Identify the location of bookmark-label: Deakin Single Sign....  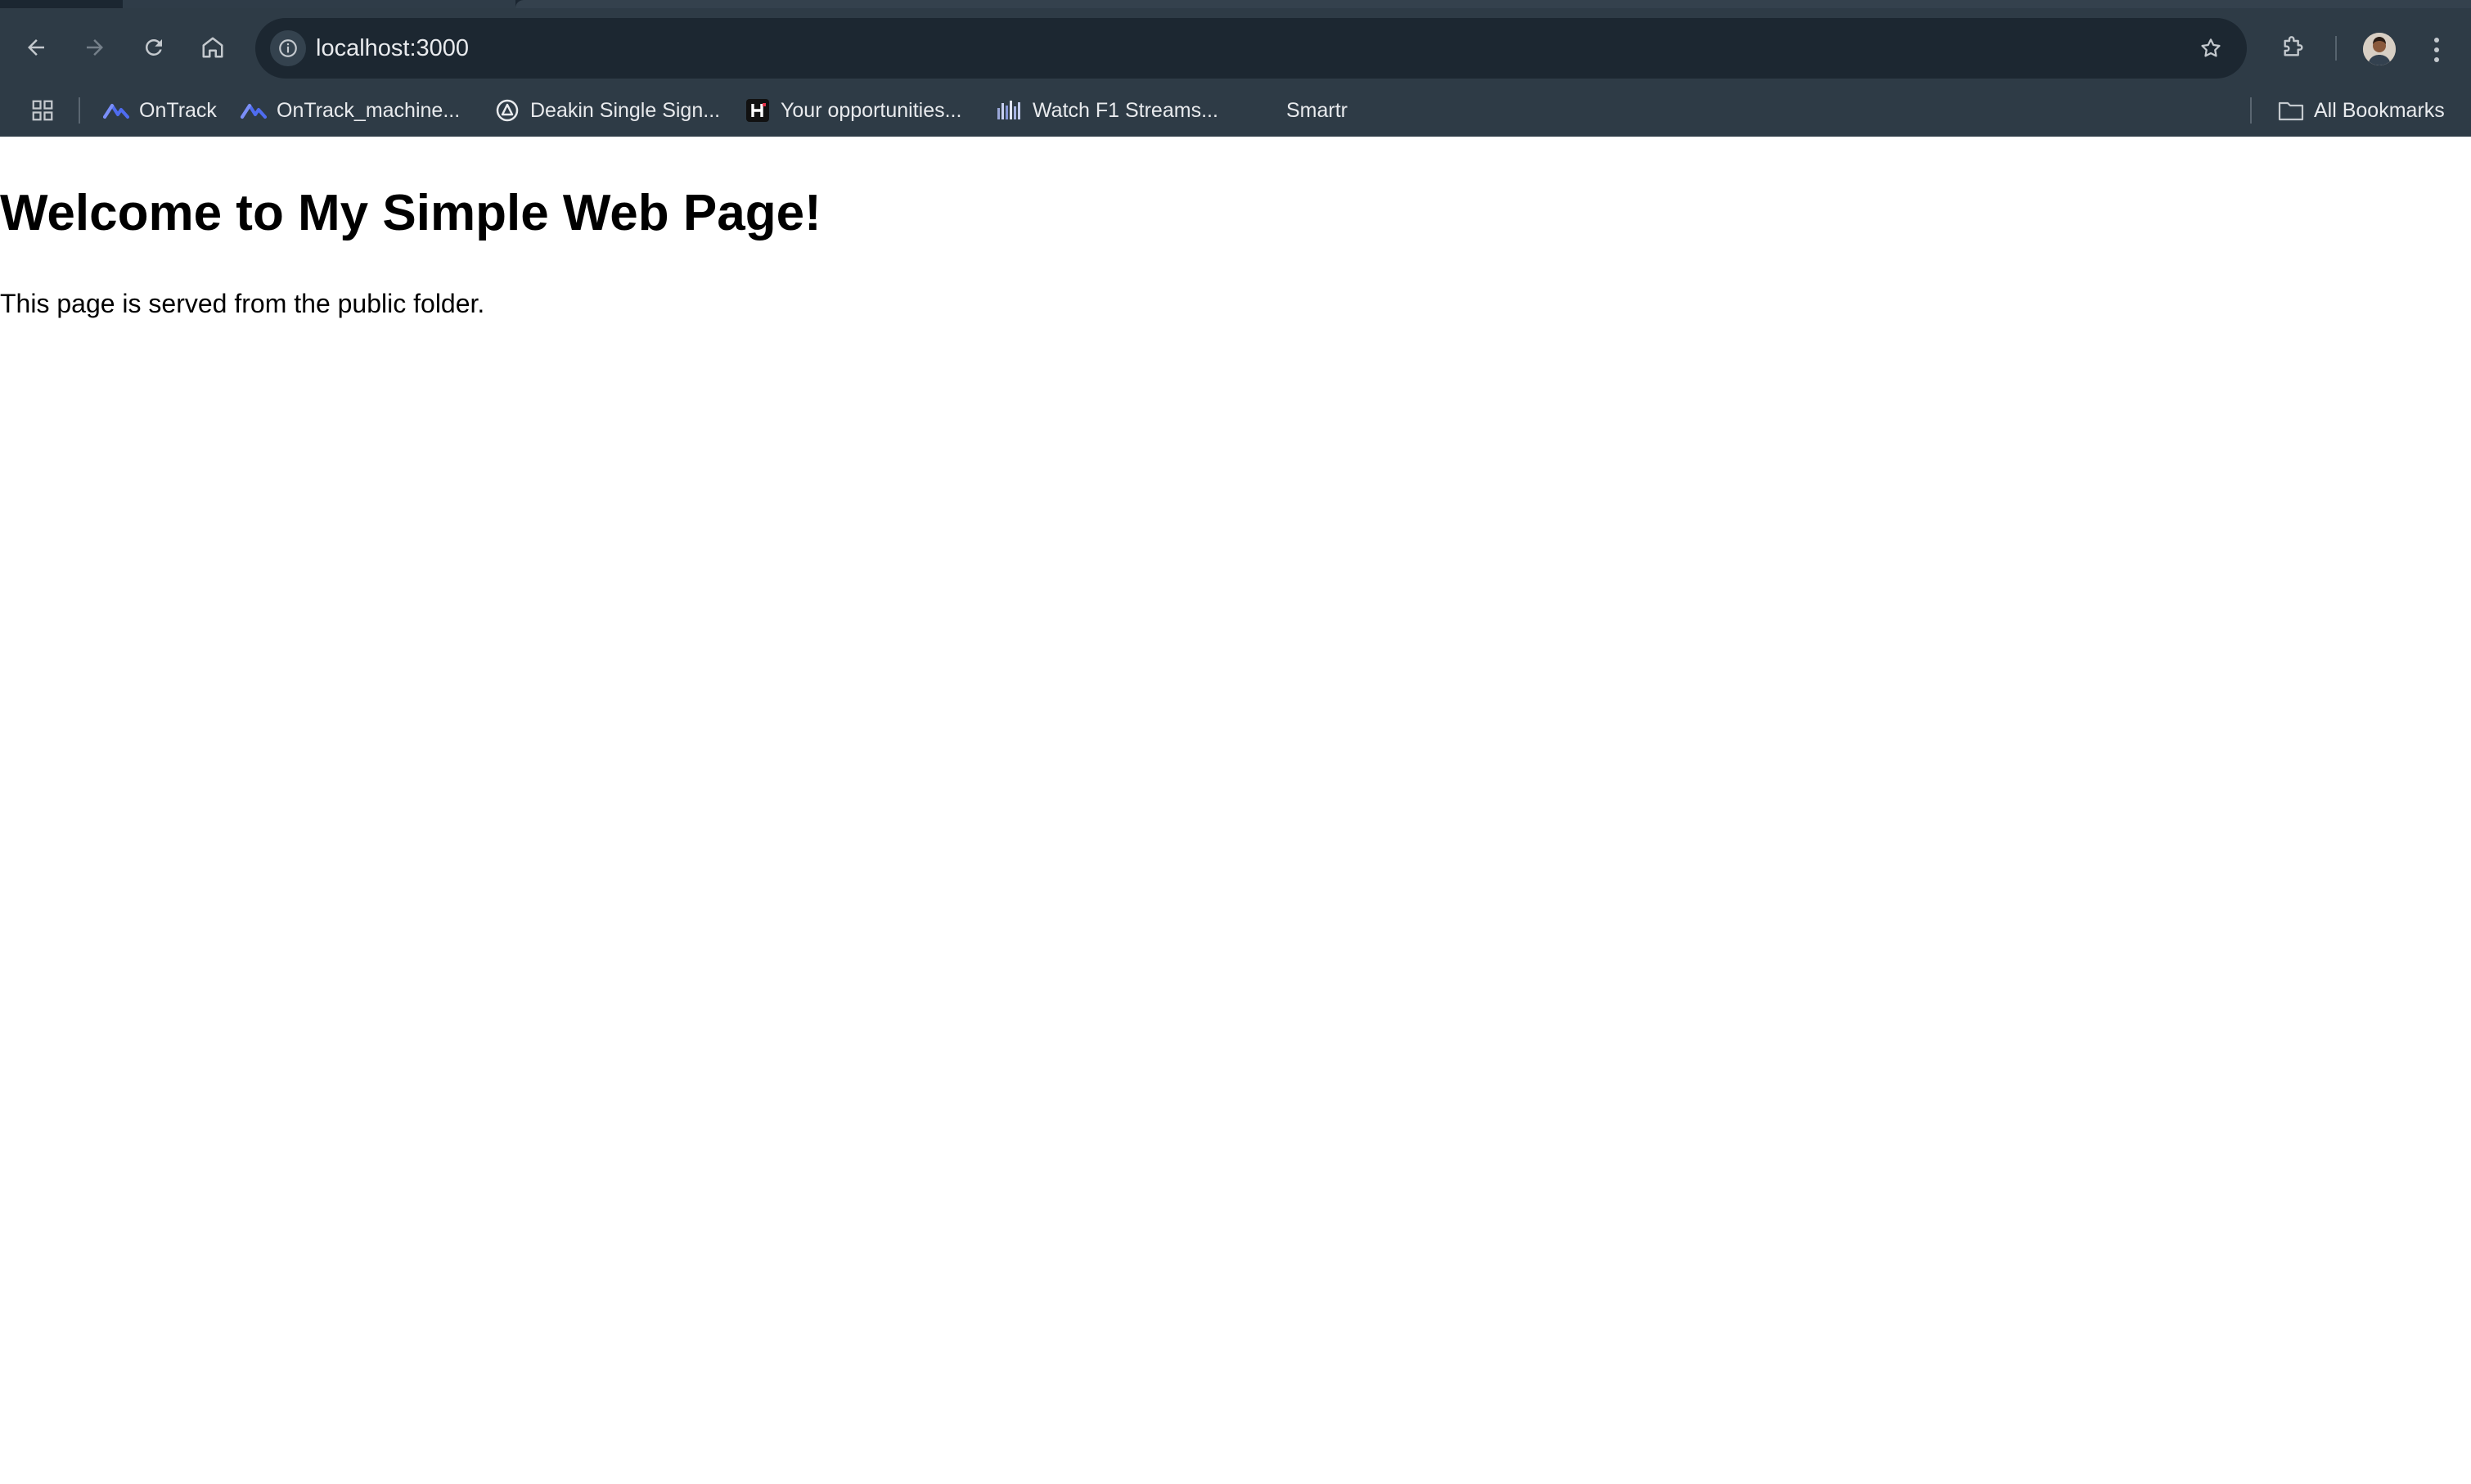
(625, 110).